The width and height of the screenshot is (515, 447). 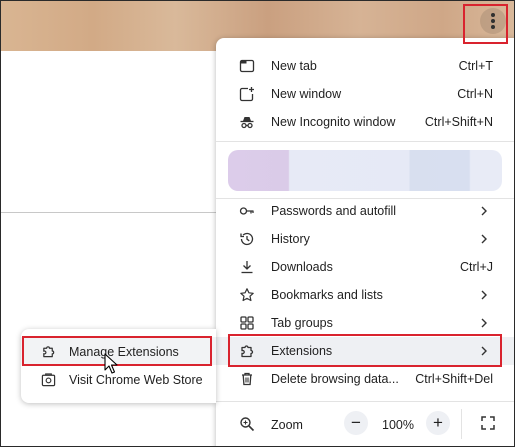 What do you see at coordinates (461, 424) in the screenshot?
I see `zoom-divider` at bounding box center [461, 424].